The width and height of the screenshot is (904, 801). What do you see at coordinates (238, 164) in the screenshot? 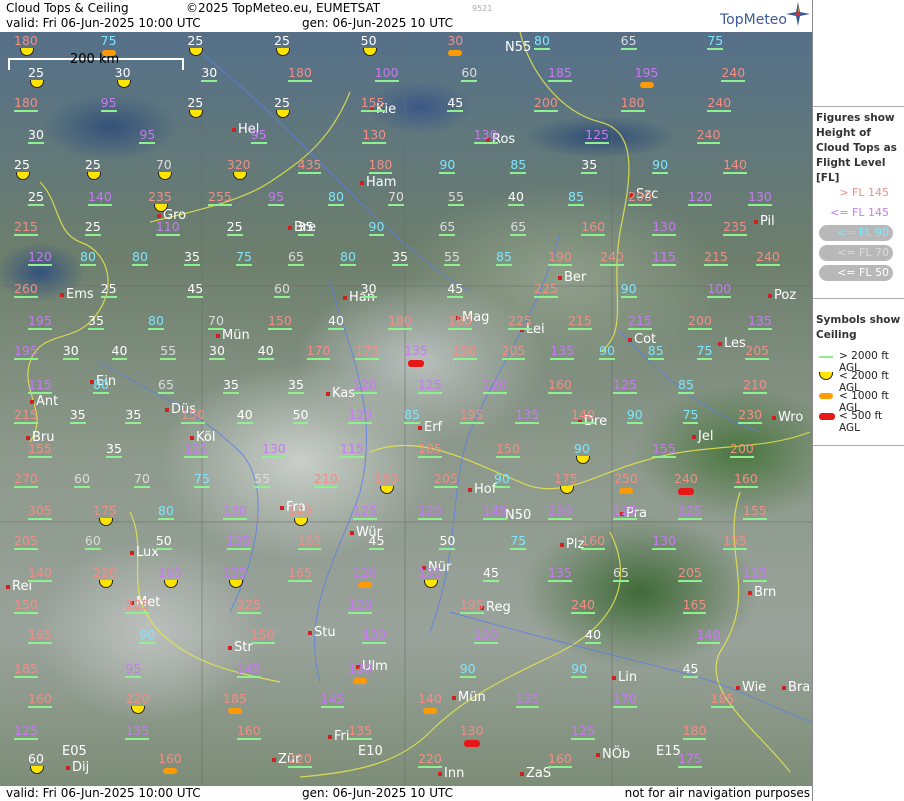
I see `fl-number: 320` at bounding box center [238, 164].